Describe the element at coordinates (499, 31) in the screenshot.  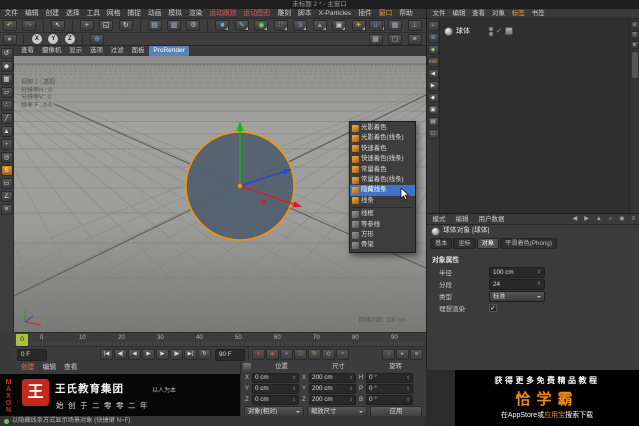
I see `enabled-check-icon: ✓` at that location.